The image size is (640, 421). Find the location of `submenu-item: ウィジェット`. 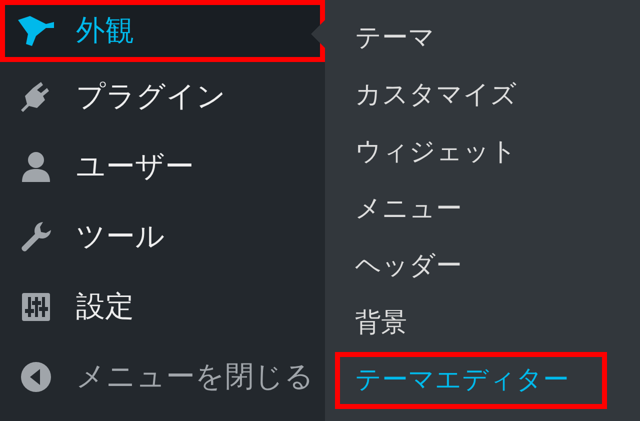

submenu-item: ウィジェット is located at coordinates (482, 152).